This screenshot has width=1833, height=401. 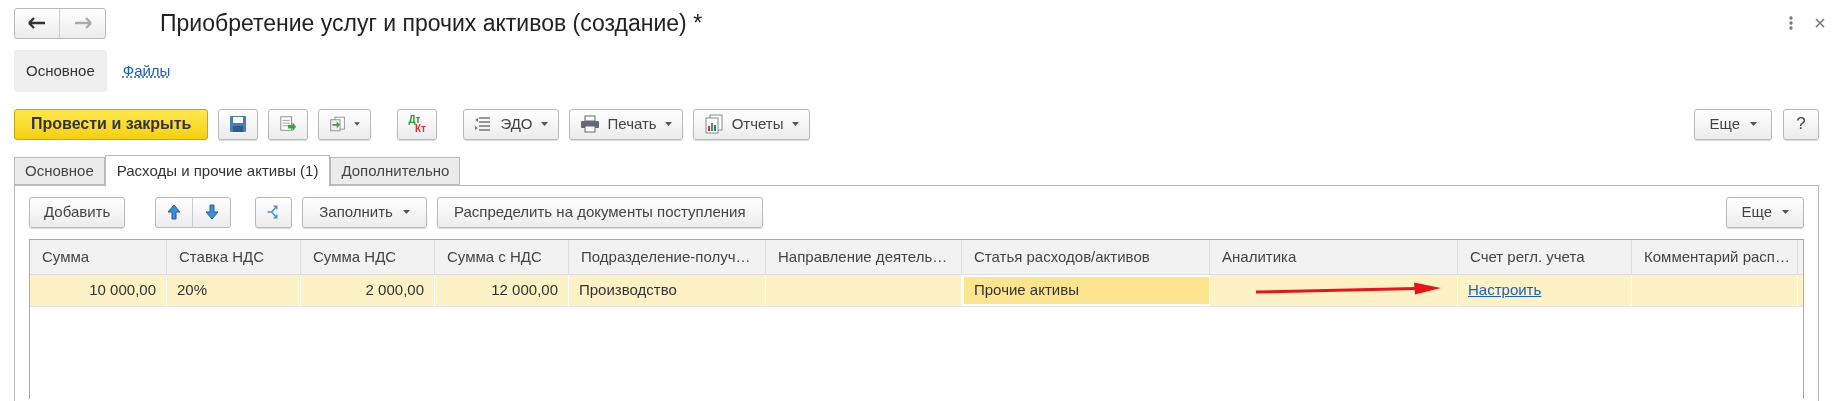 What do you see at coordinates (368, 257) in the screenshot?
I see `column-header: Сумма НДС` at bounding box center [368, 257].